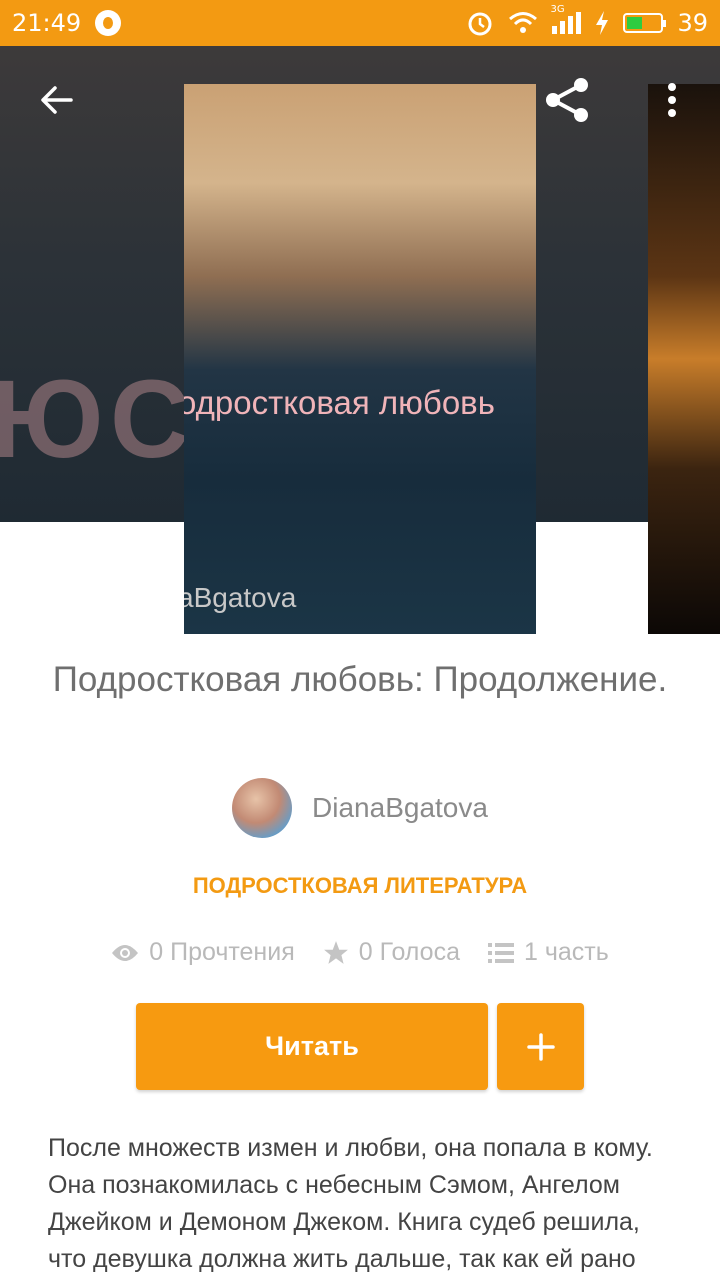 The height and width of the screenshot is (1280, 720). What do you see at coordinates (240, 597) in the screenshot?
I see `cover-author-text: aBgatova` at bounding box center [240, 597].